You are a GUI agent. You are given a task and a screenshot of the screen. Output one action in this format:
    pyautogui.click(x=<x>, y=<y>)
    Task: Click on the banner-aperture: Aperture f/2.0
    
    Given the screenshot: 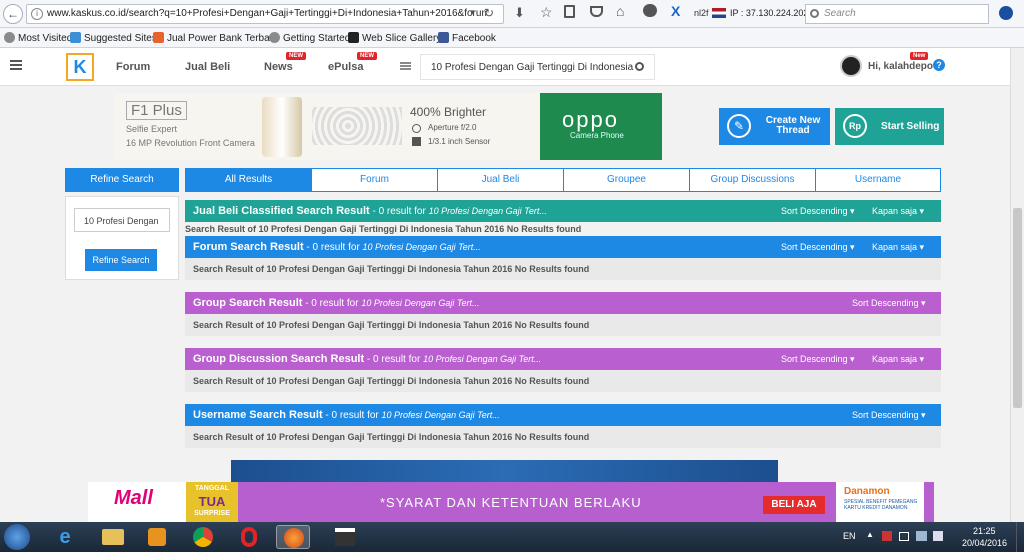 What is the action you would take?
    pyautogui.click(x=452, y=127)
    